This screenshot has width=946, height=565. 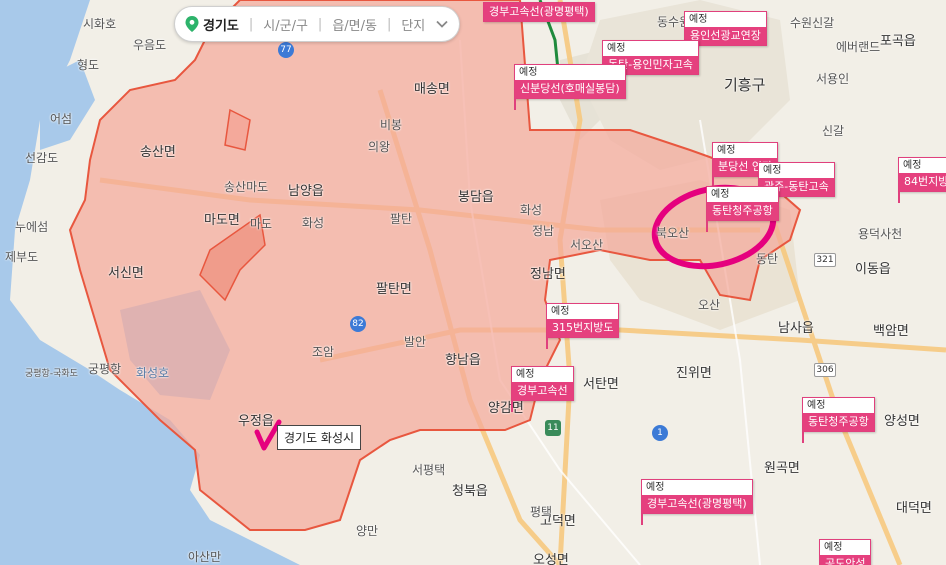 I want to click on place-paltan: 팔탄면, so click(x=394, y=289).